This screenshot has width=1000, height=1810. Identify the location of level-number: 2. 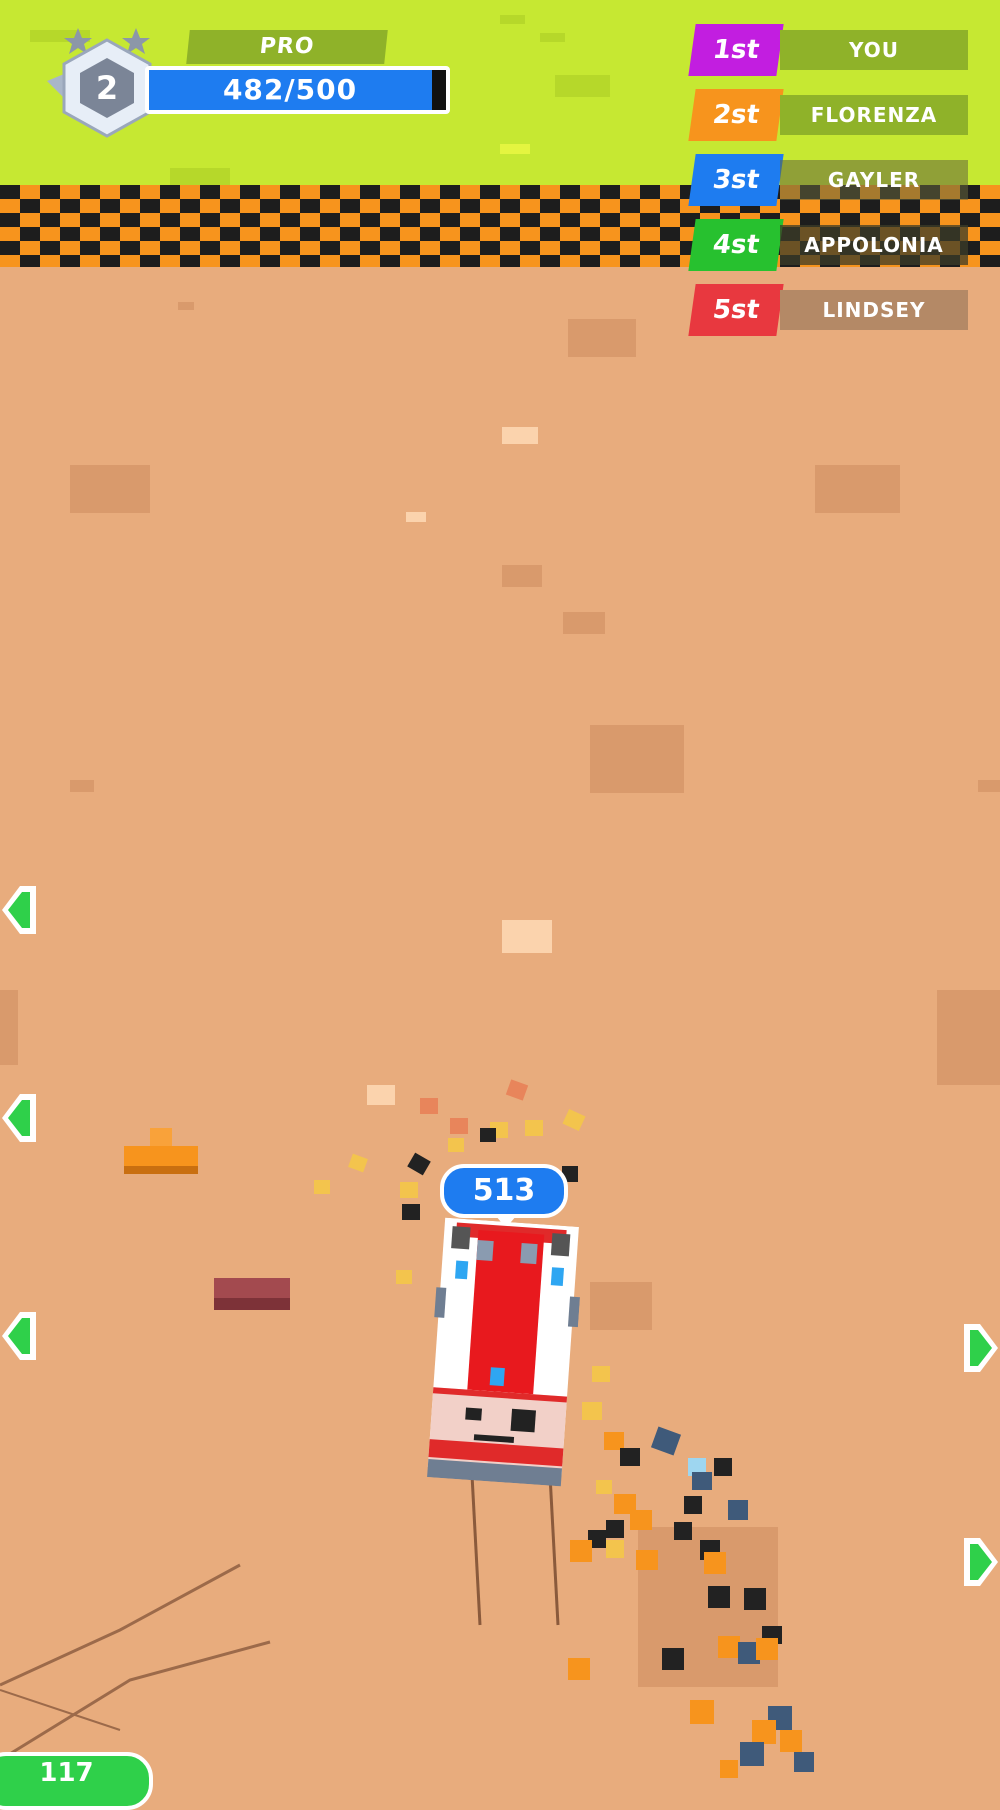
(107, 88).